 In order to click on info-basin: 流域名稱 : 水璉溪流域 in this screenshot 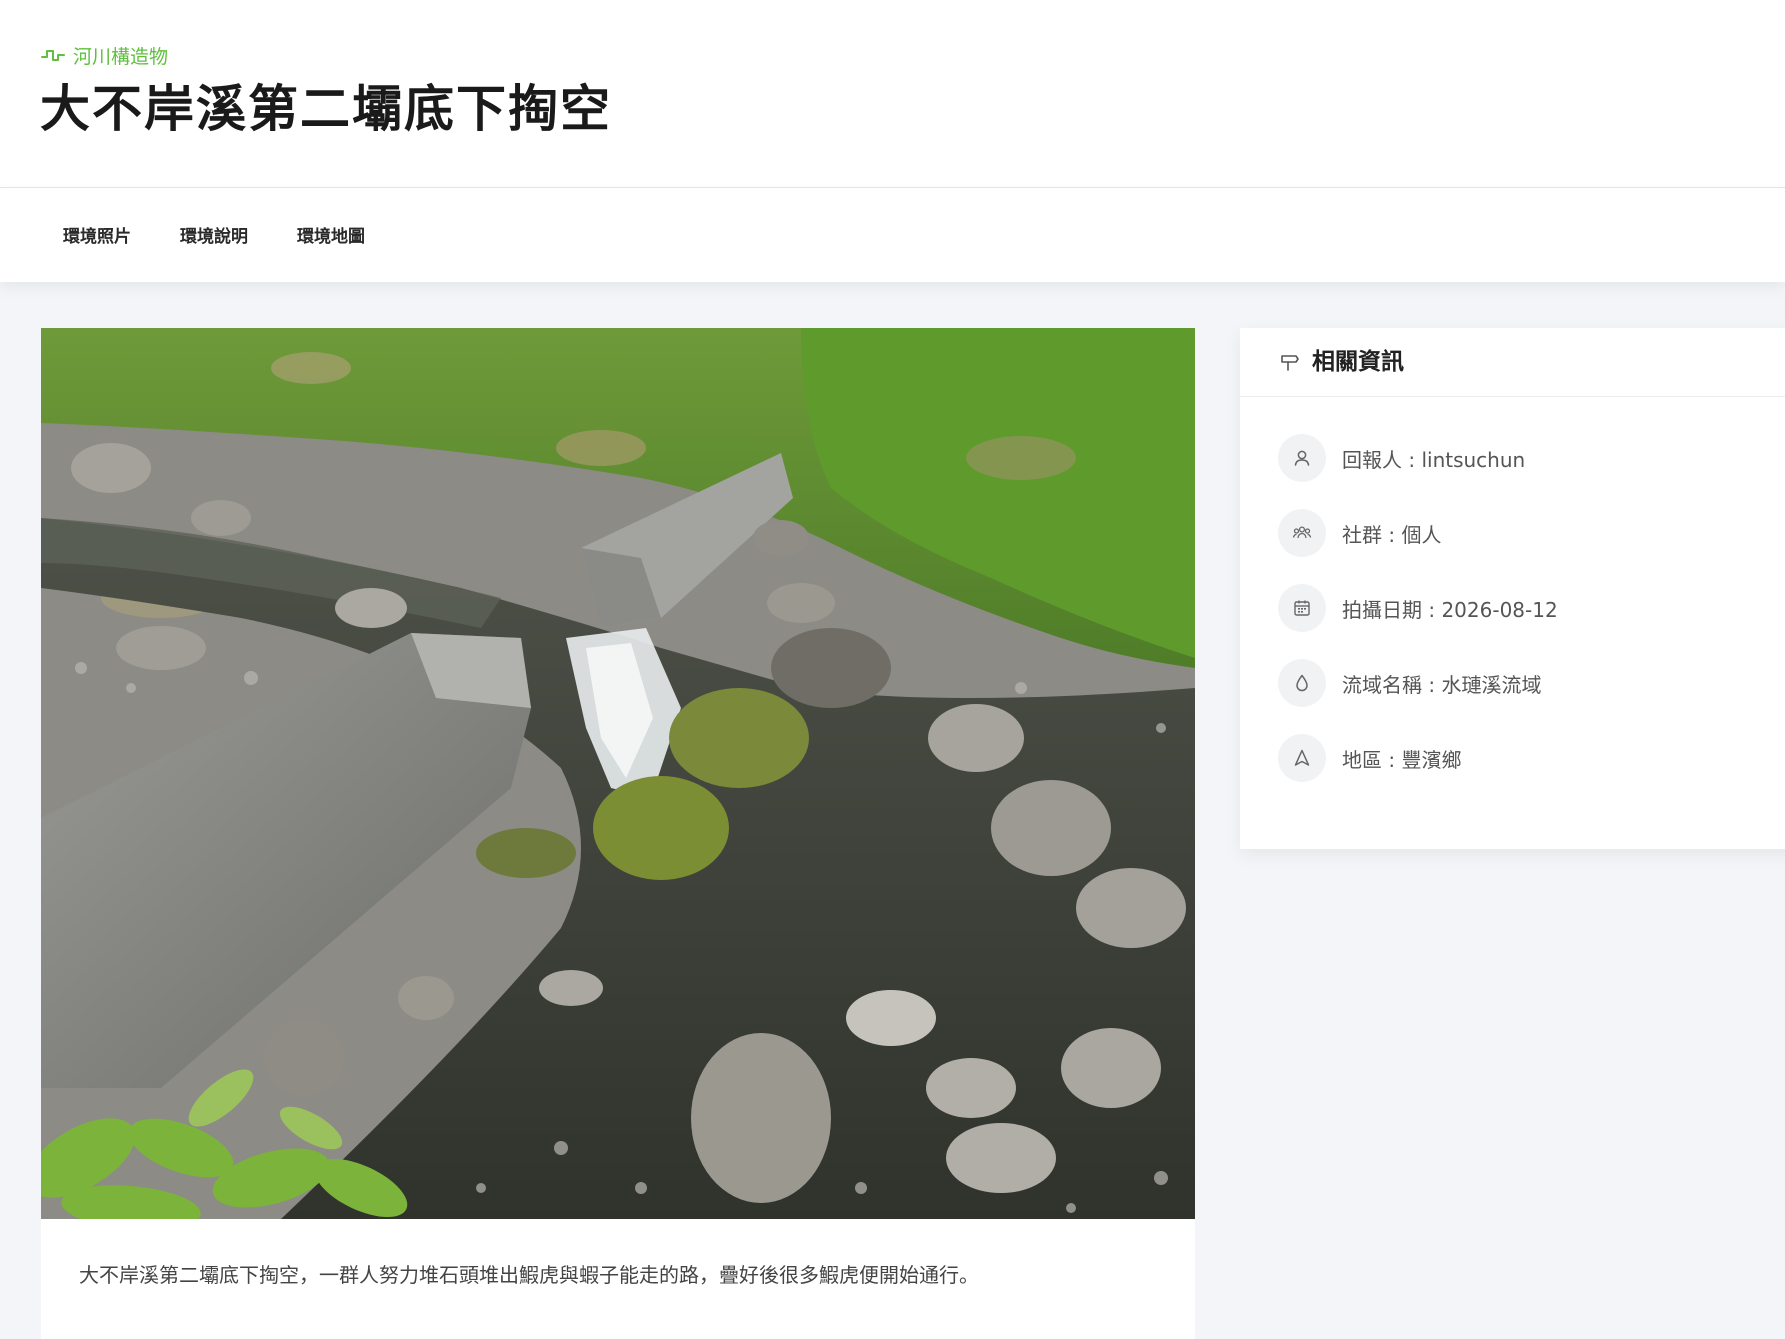, I will do `click(1442, 684)`.